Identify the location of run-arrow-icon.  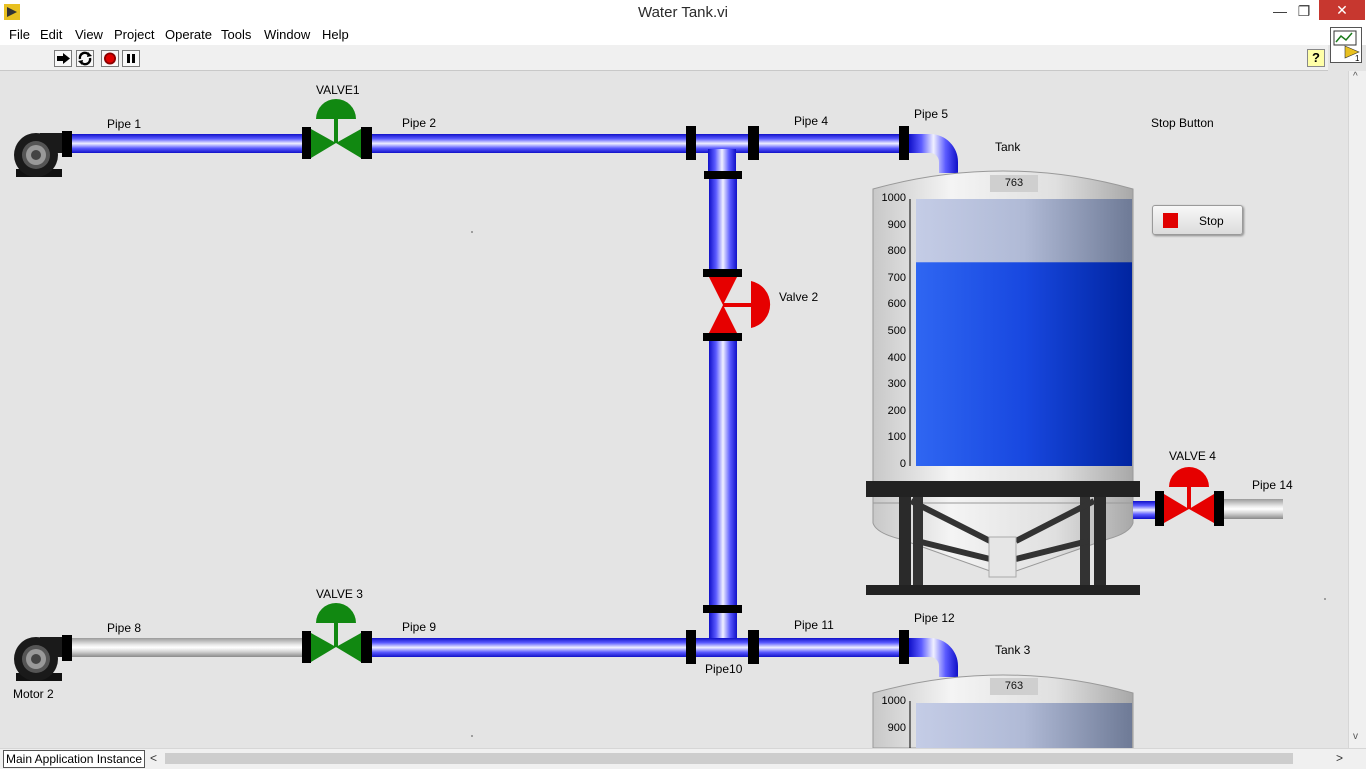
(63, 58).